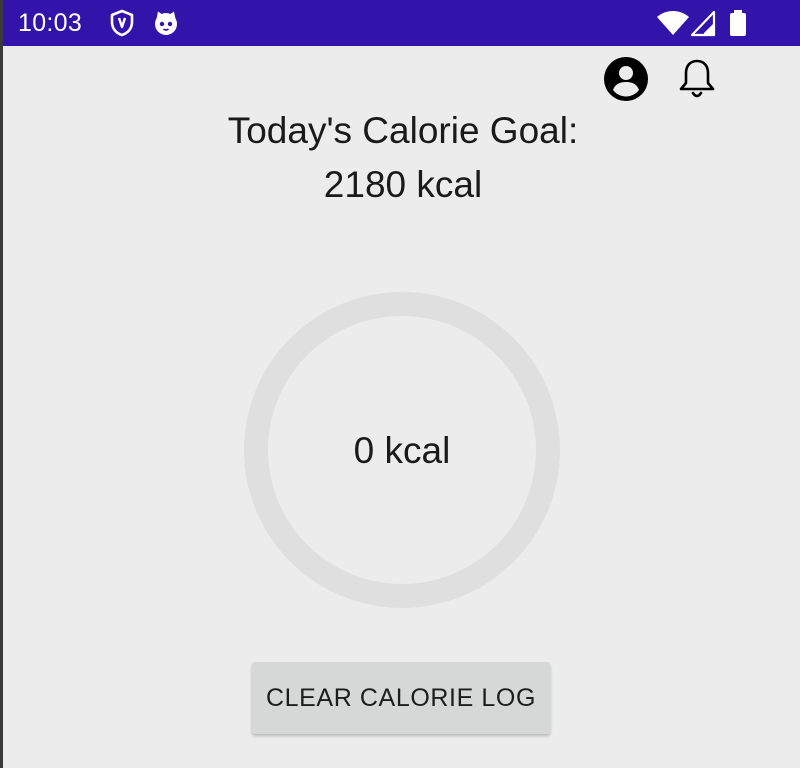  I want to click on bell-icon, so click(697, 79).